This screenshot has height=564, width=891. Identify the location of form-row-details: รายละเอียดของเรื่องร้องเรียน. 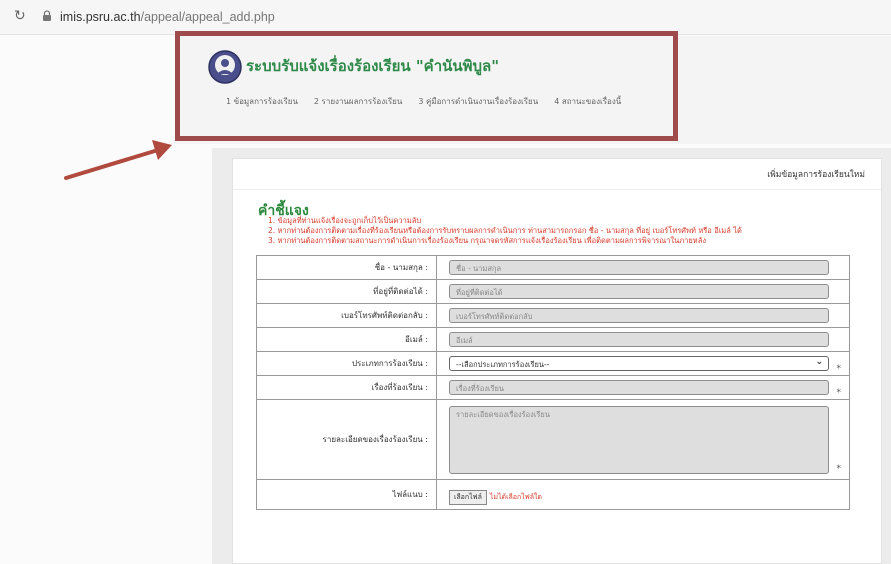
(553, 439).